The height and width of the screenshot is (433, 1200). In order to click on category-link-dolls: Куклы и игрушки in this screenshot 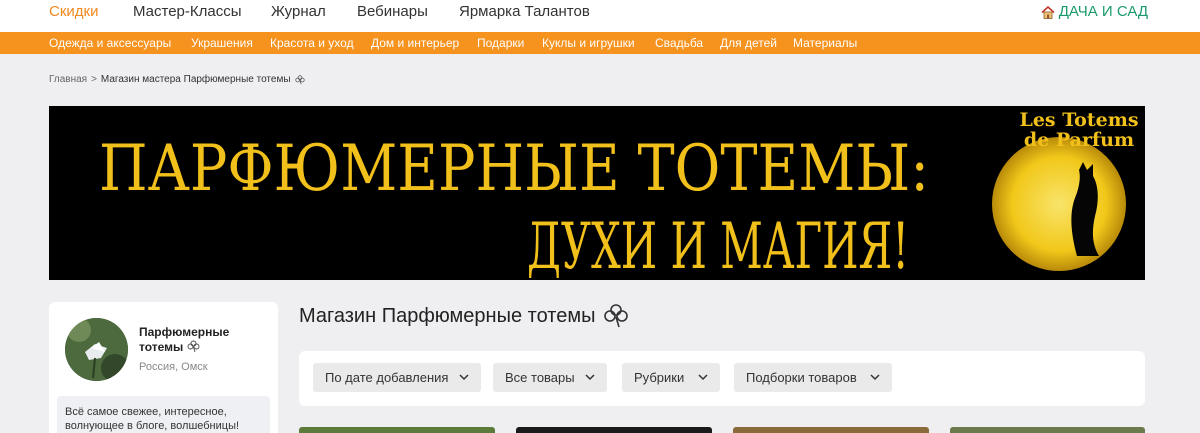, I will do `click(588, 43)`.